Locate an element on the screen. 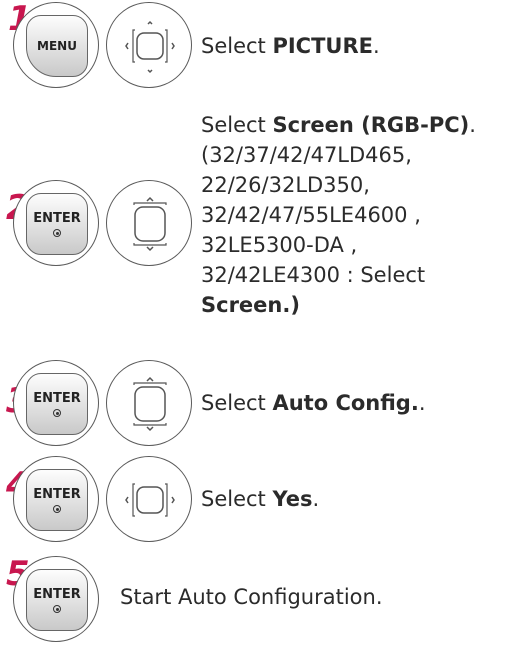 This screenshot has height=648, width=516. model-list-line: (32/37/42/47LD465, is located at coordinates (306, 155).